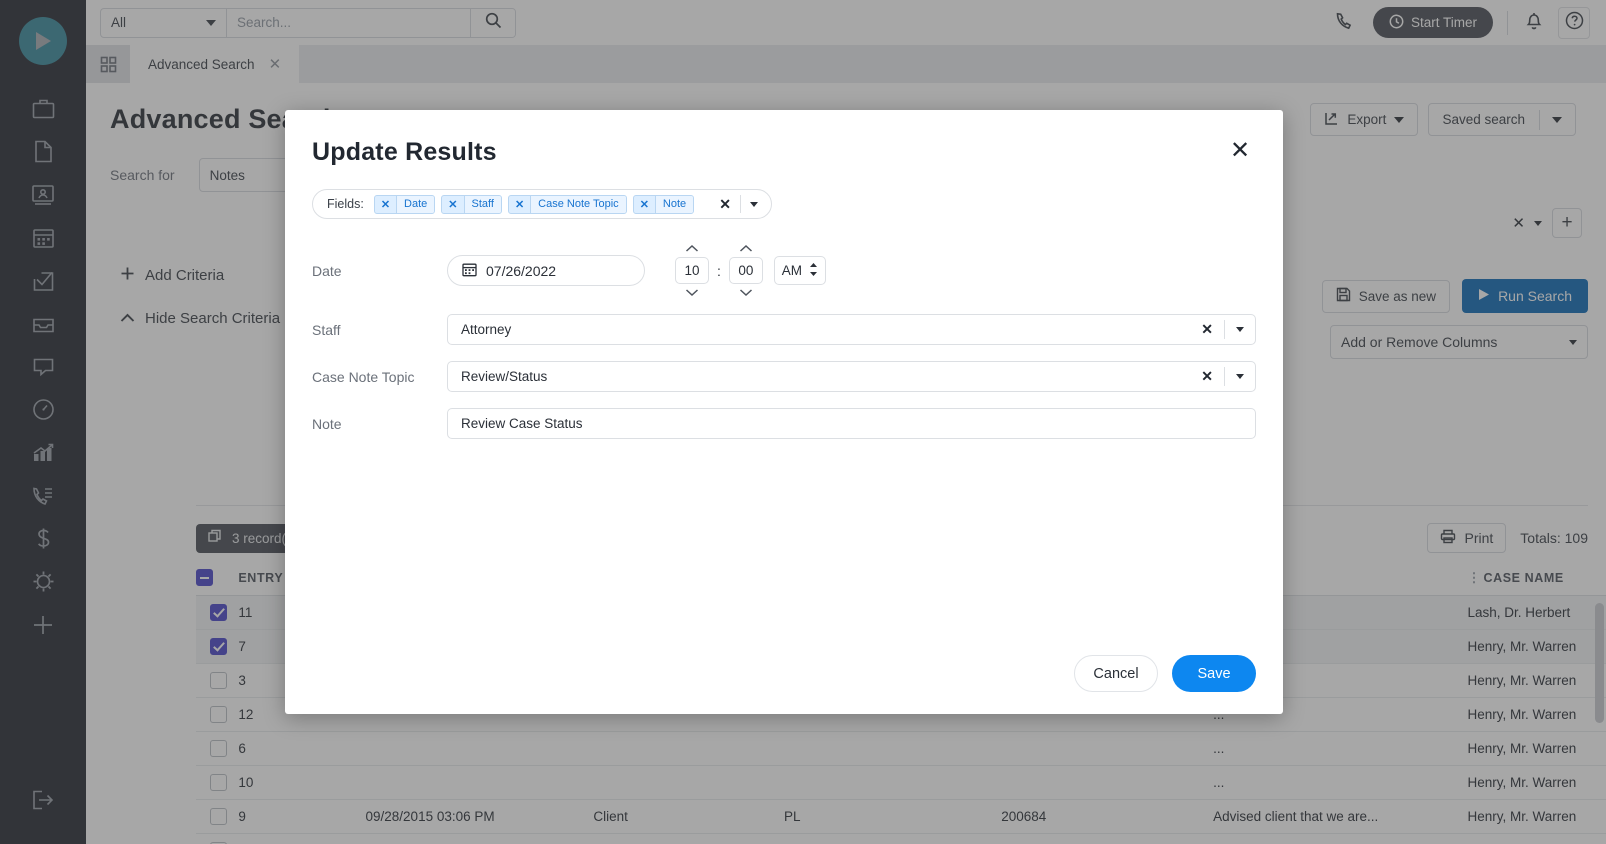  I want to click on case-note-topic-select: Review/Status ✕, so click(851, 376).